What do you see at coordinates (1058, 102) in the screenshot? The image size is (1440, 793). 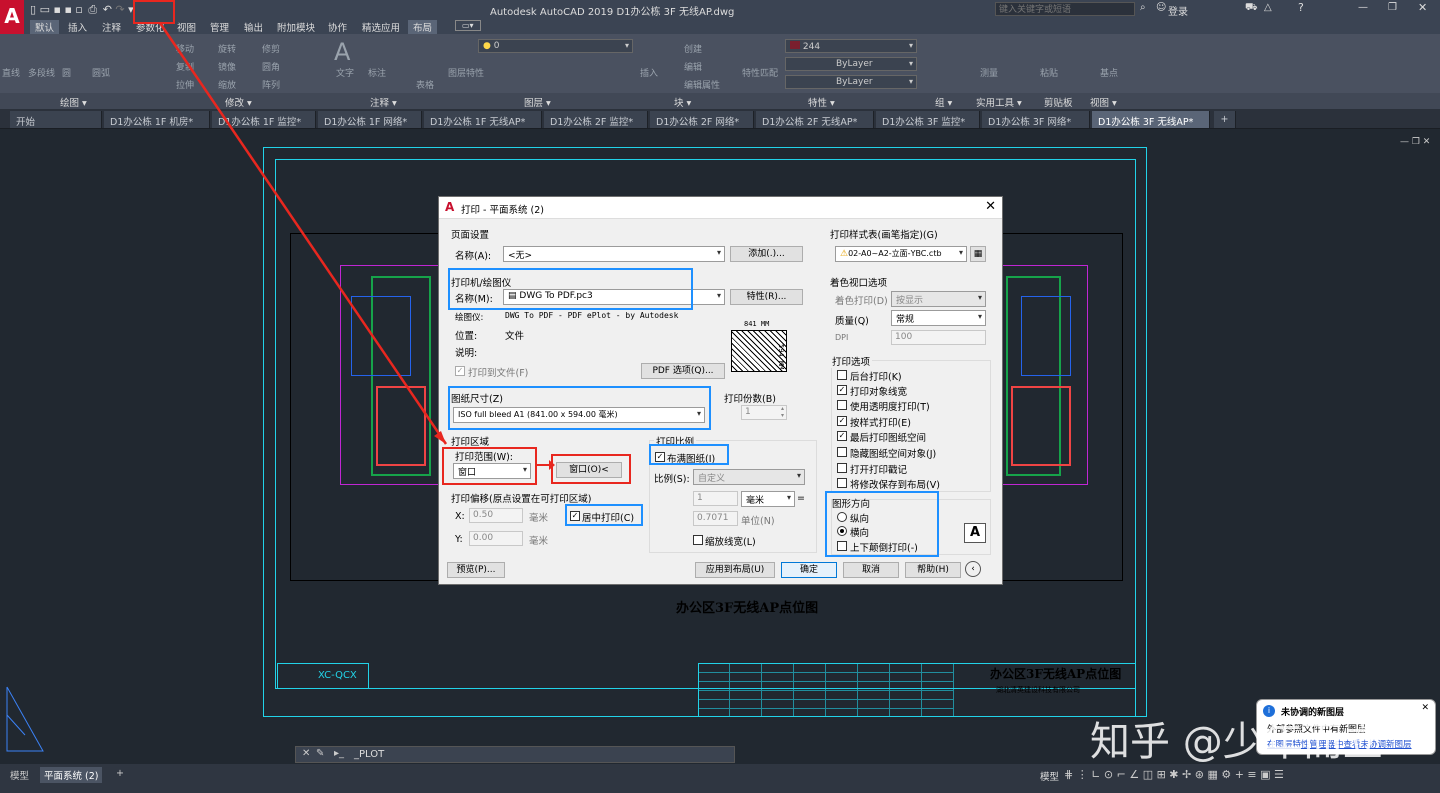 I see `panel-clipboard: 剪贴板` at bounding box center [1058, 102].